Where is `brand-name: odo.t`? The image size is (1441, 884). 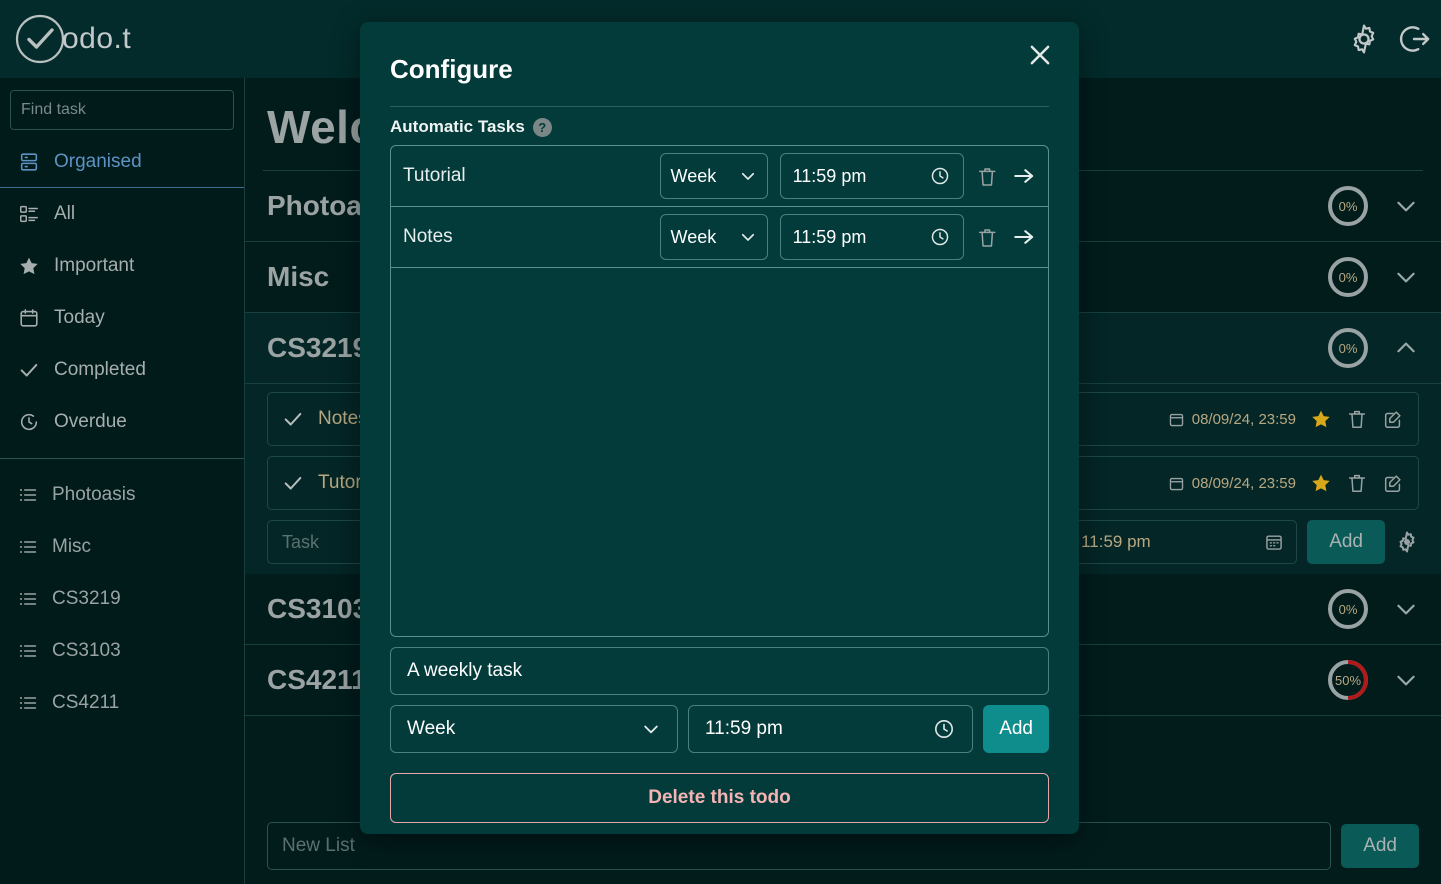 brand-name: odo.t is located at coordinates (97, 38).